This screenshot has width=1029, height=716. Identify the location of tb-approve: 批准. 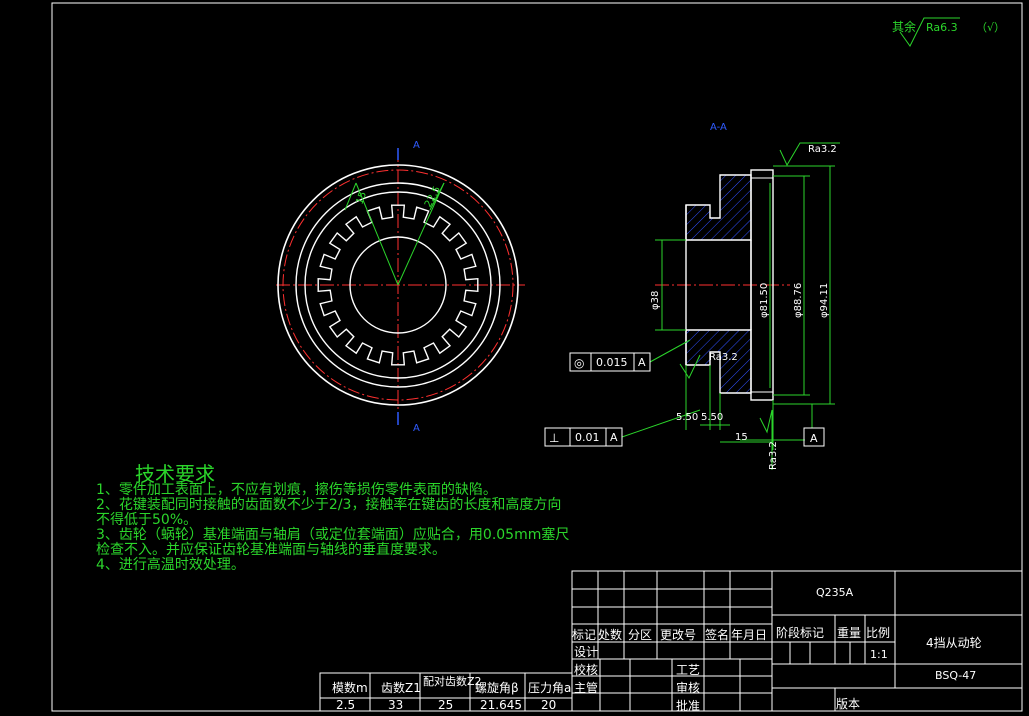
(688, 706).